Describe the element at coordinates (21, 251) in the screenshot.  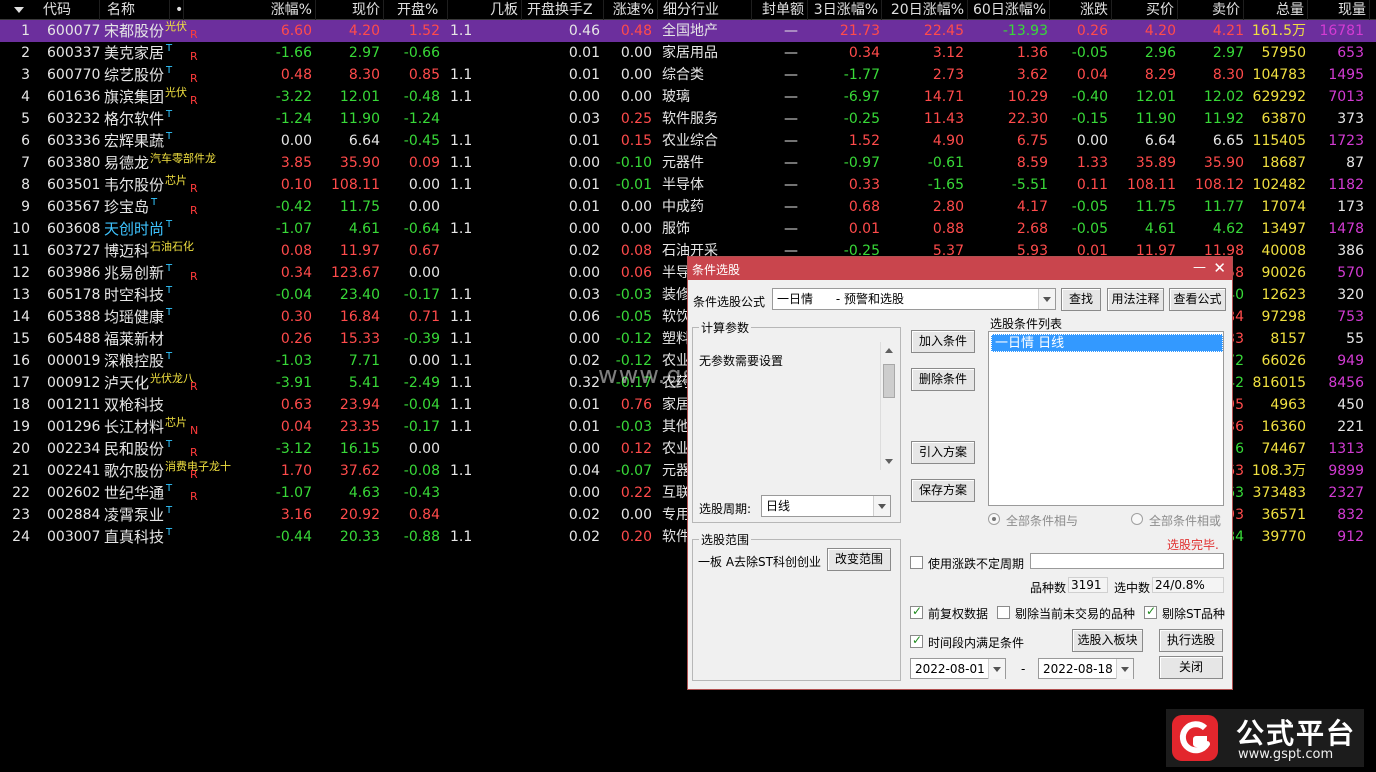
I see `row-number: 11` at that location.